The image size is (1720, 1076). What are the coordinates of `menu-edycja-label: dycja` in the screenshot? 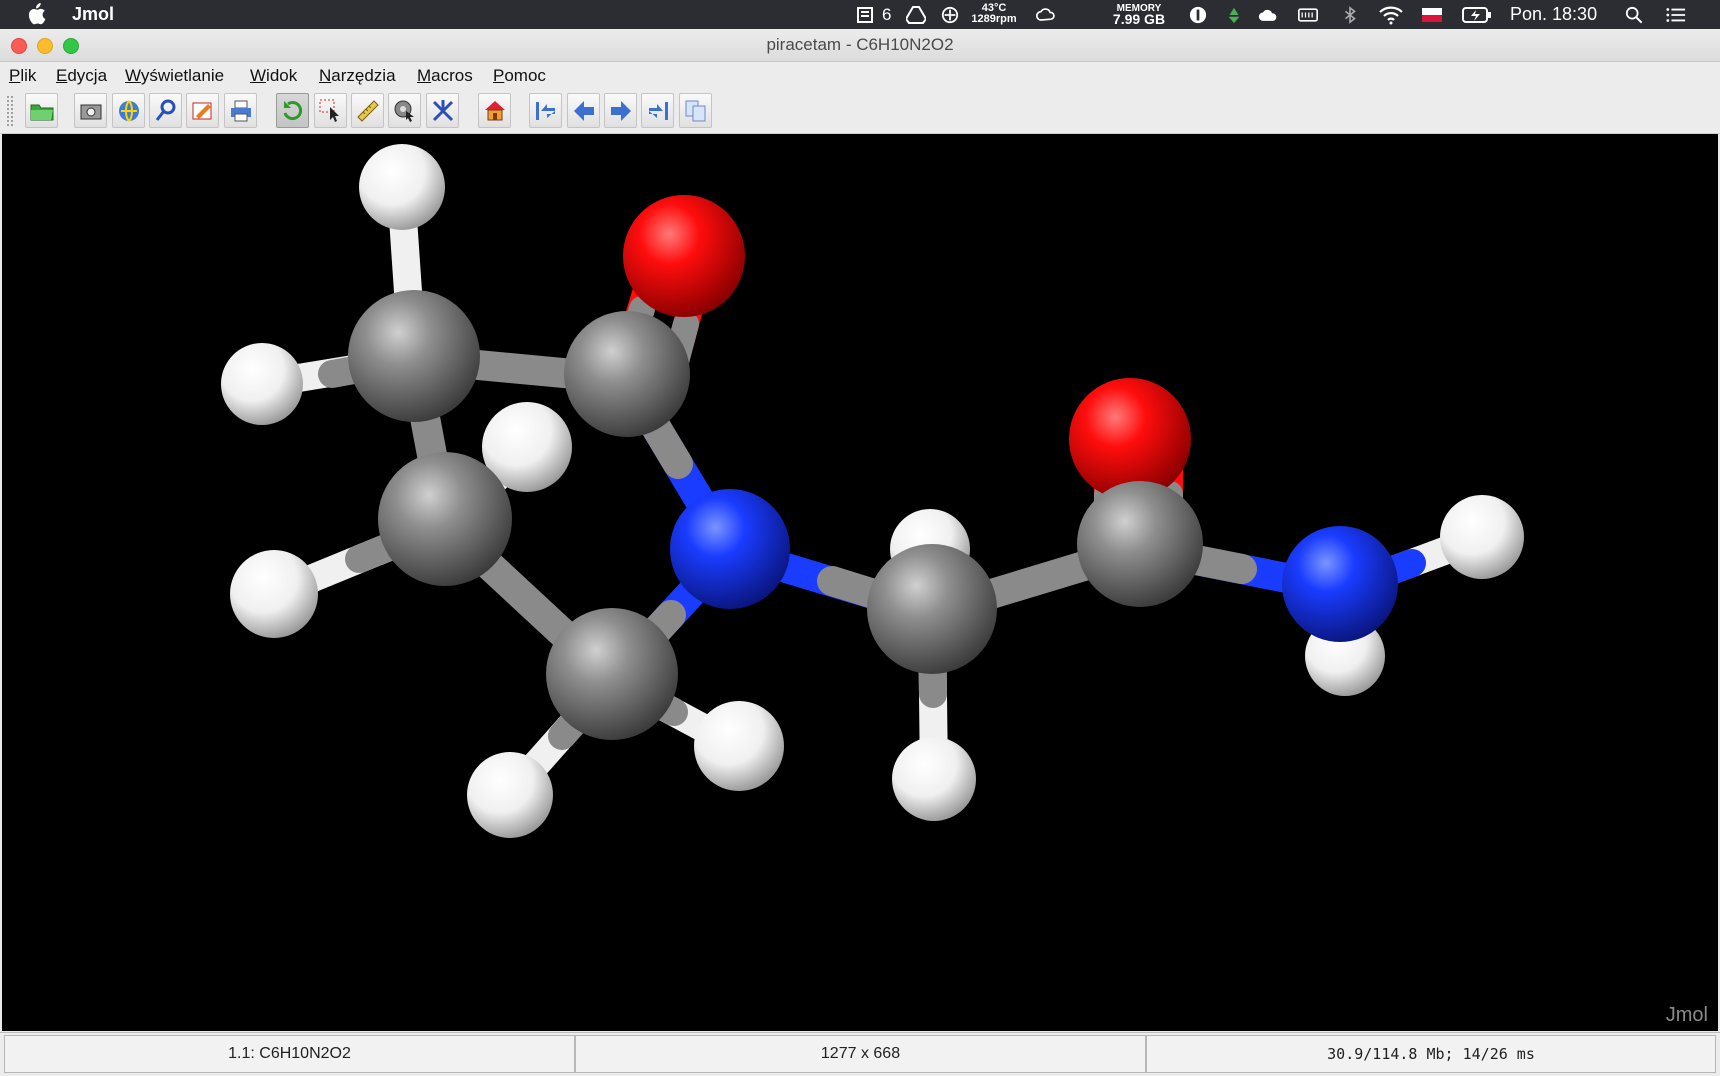 It's located at (87, 75).